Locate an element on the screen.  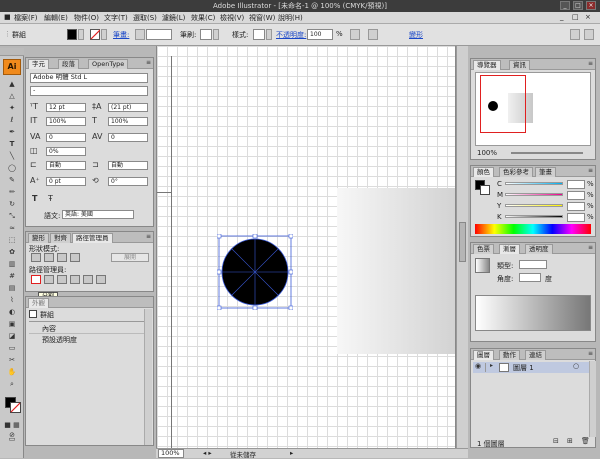
c-input is located at coordinates (576, 184).